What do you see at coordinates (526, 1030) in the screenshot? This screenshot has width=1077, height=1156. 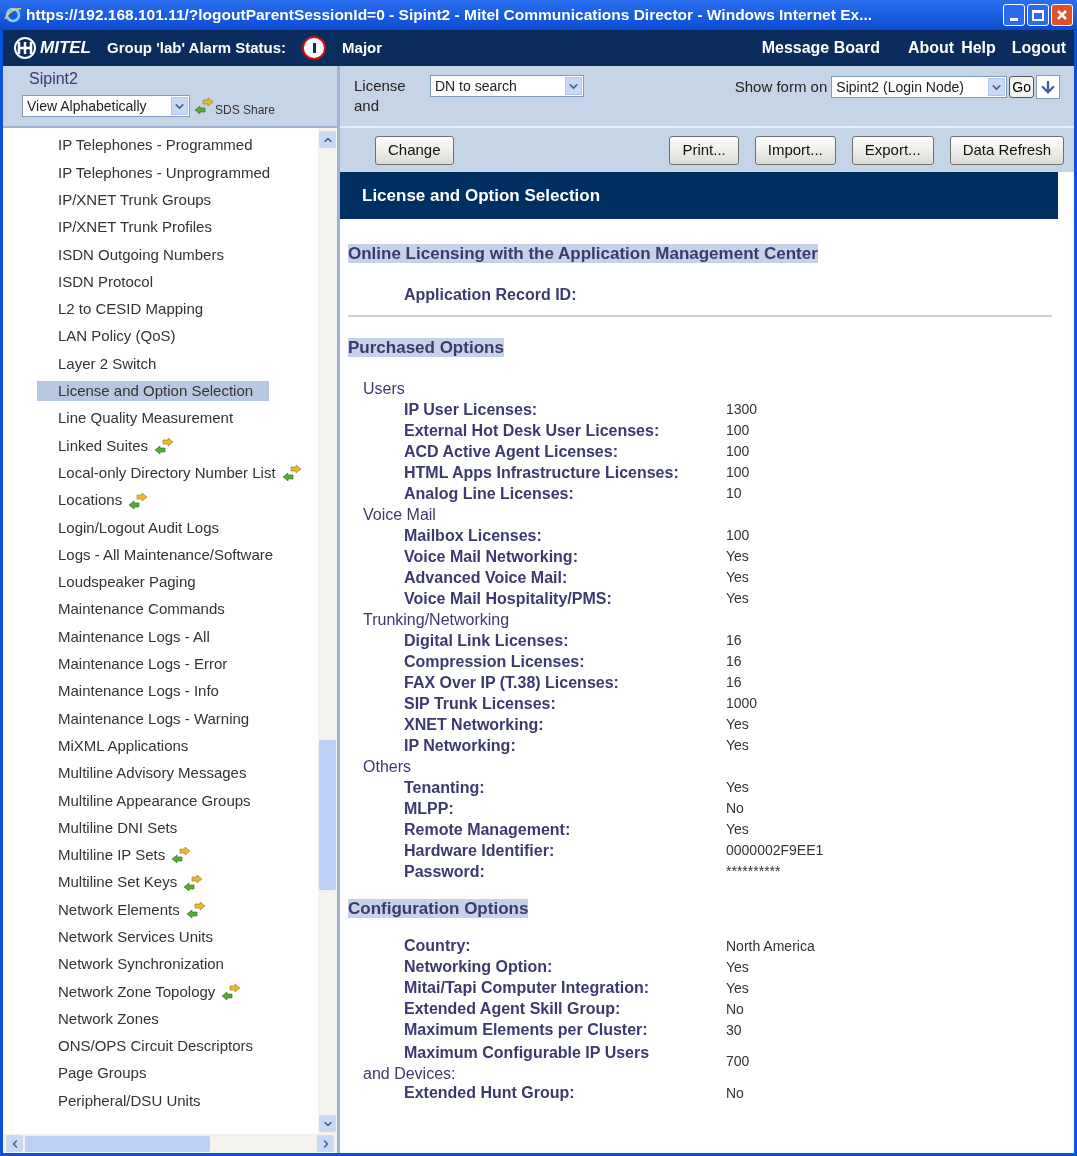 I see `field-label: Maximum Elements per Cluster:` at bounding box center [526, 1030].